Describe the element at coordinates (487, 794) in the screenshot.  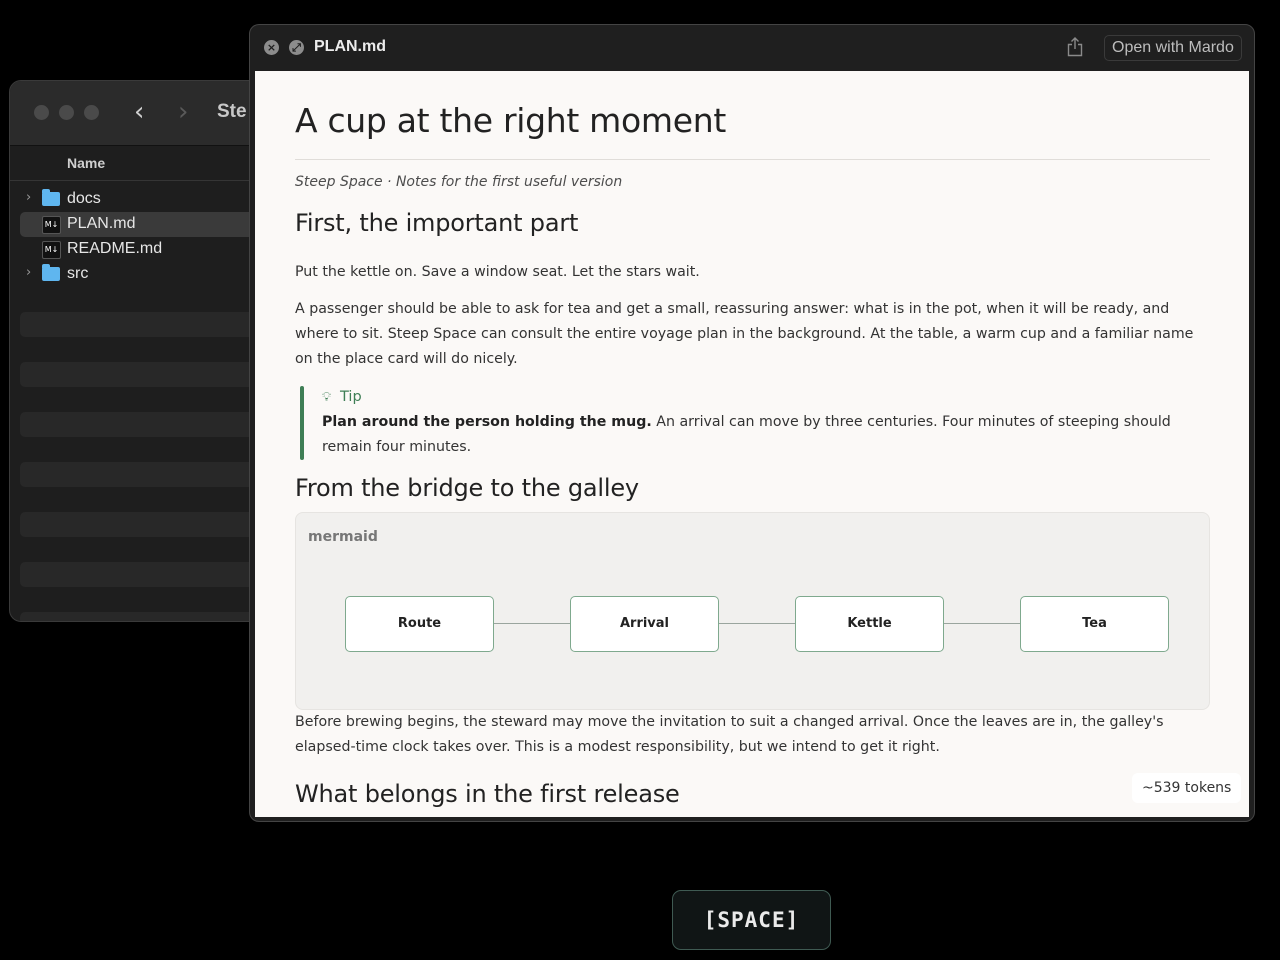
I see `section-heading: What belongs in the first release` at that location.